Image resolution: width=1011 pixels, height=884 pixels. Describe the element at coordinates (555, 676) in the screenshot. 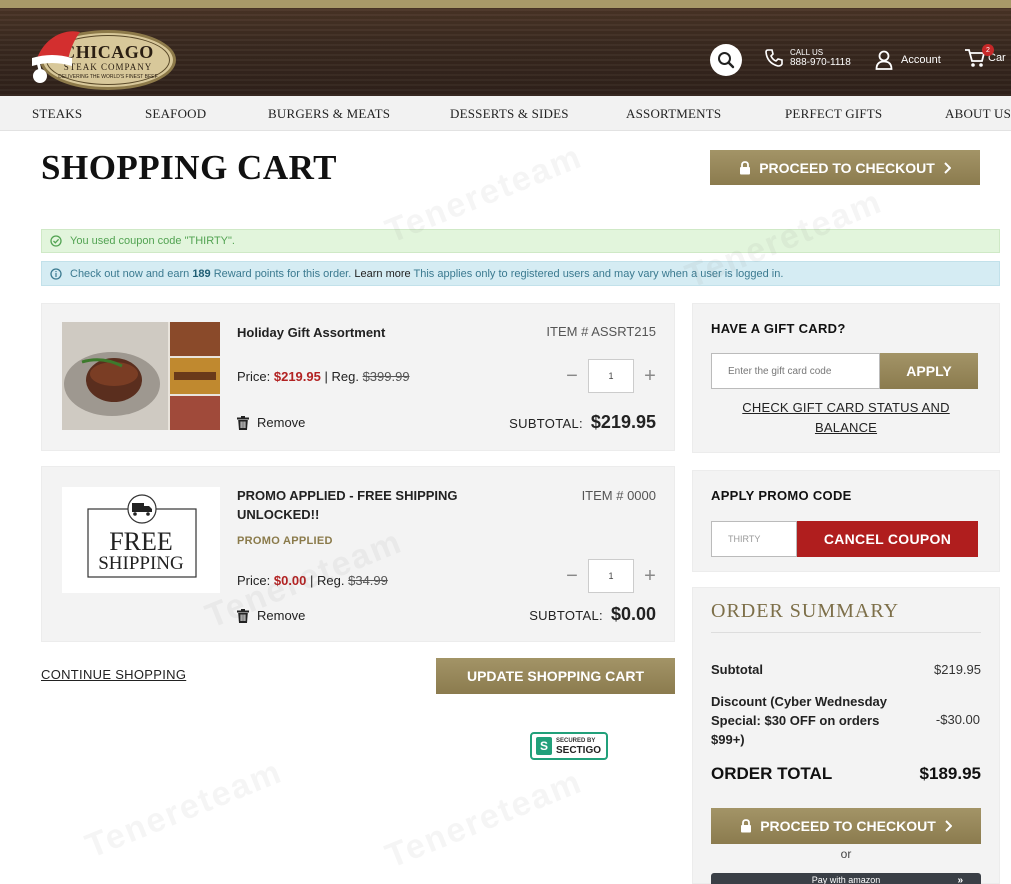

I see `update-shopping-cart-button: UPDATE SHOPPING CART` at that location.